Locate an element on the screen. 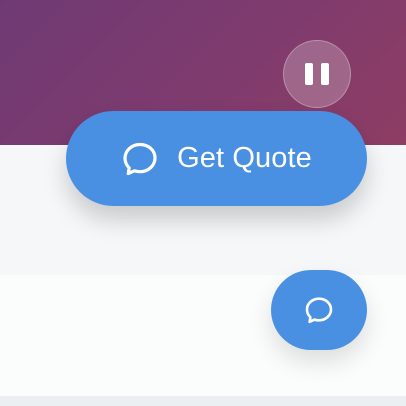  get-quote-label: Get Quote is located at coordinates (244, 158).